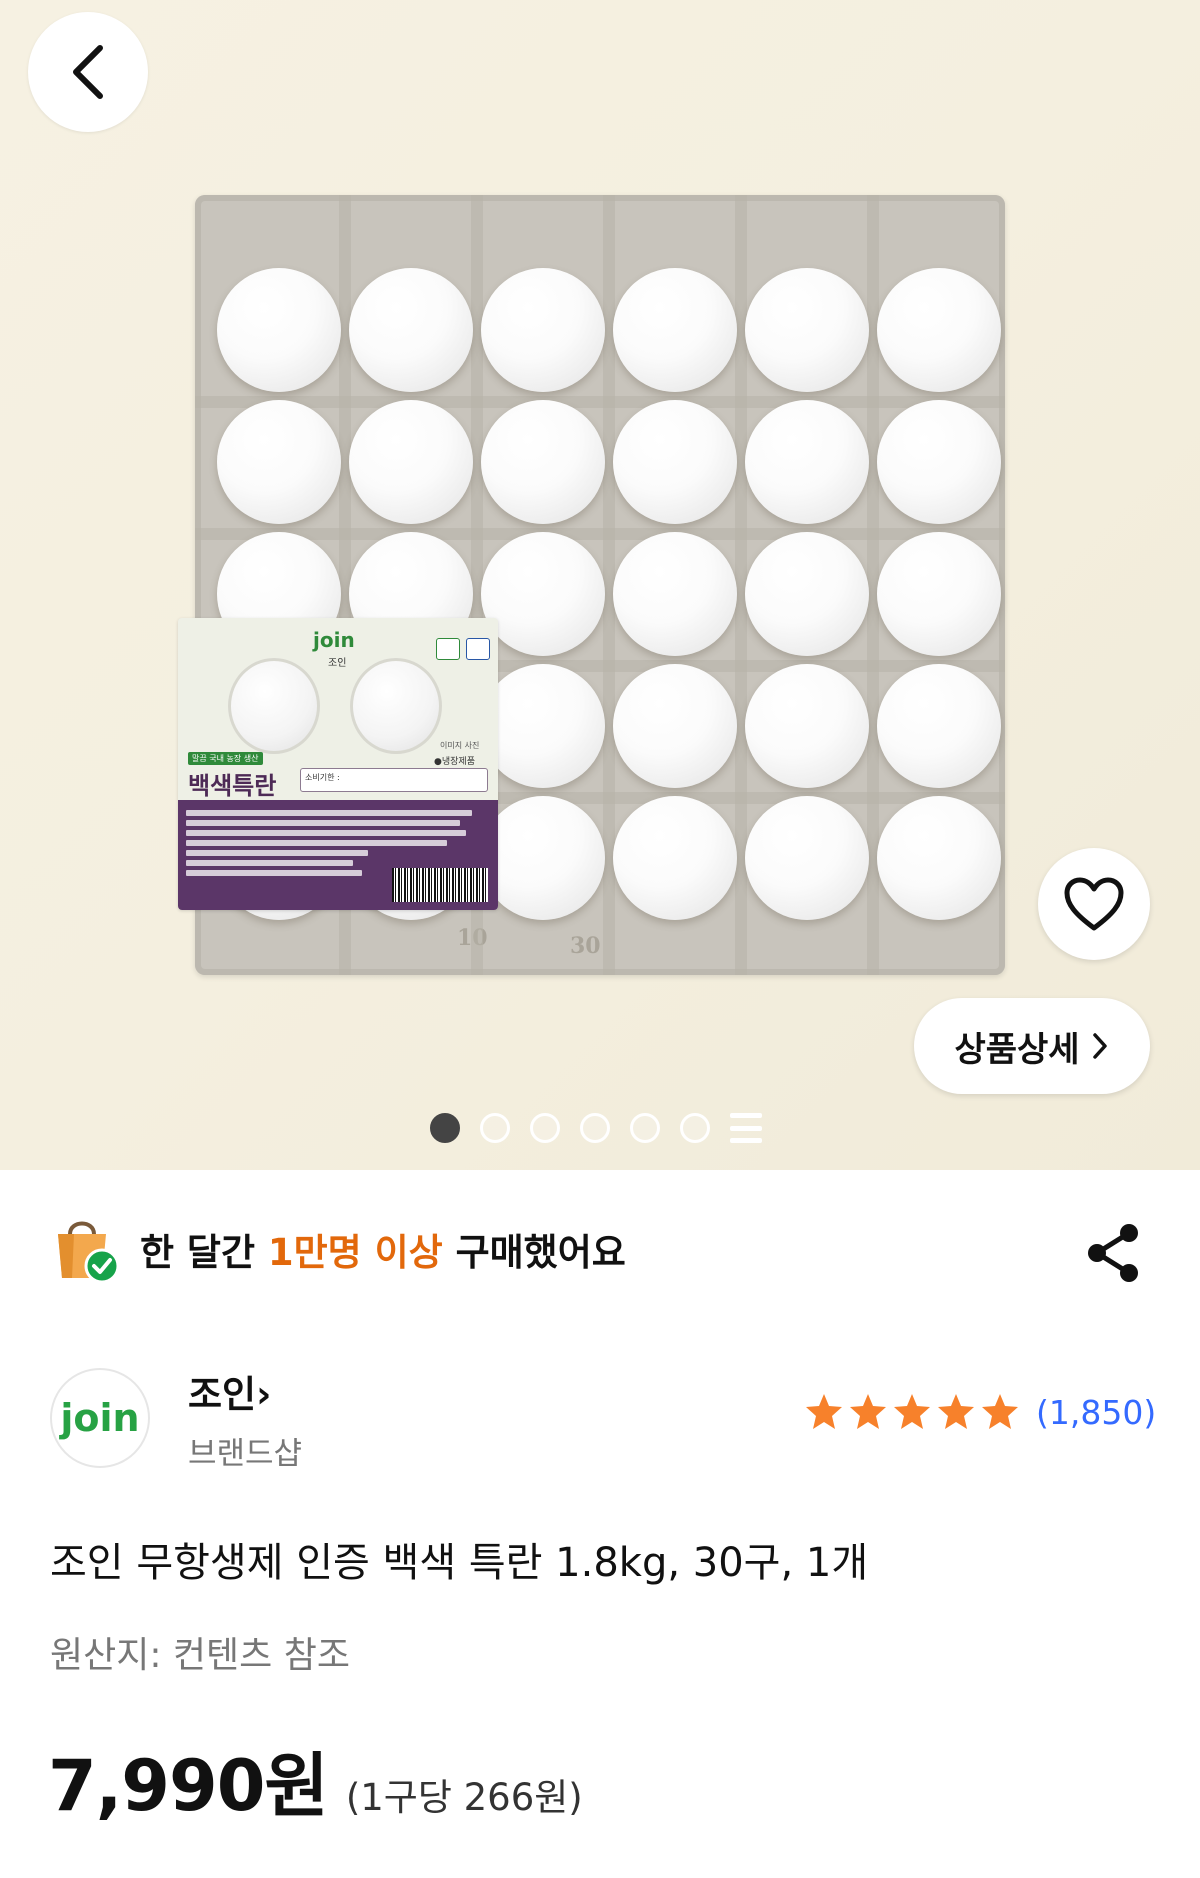  What do you see at coordinates (337, 663) in the screenshot?
I see `label-brand-sub: 조인` at bounding box center [337, 663].